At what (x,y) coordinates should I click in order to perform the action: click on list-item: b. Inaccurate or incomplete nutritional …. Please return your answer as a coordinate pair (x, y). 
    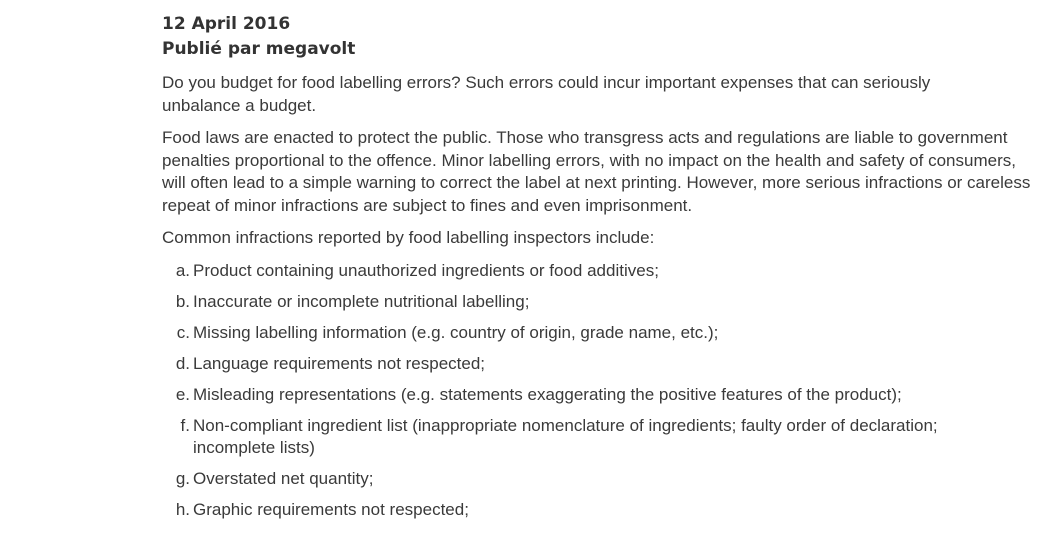
    Looking at the image, I should click on (602, 302).